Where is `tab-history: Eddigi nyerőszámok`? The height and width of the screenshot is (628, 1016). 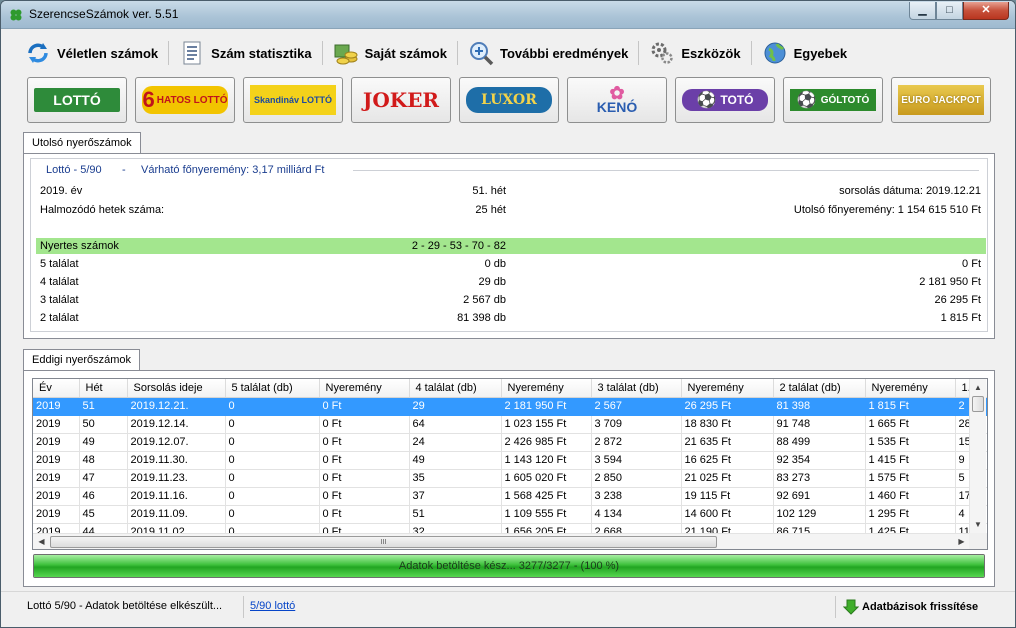
tab-history: Eddigi nyerőszámok is located at coordinates (82, 360).